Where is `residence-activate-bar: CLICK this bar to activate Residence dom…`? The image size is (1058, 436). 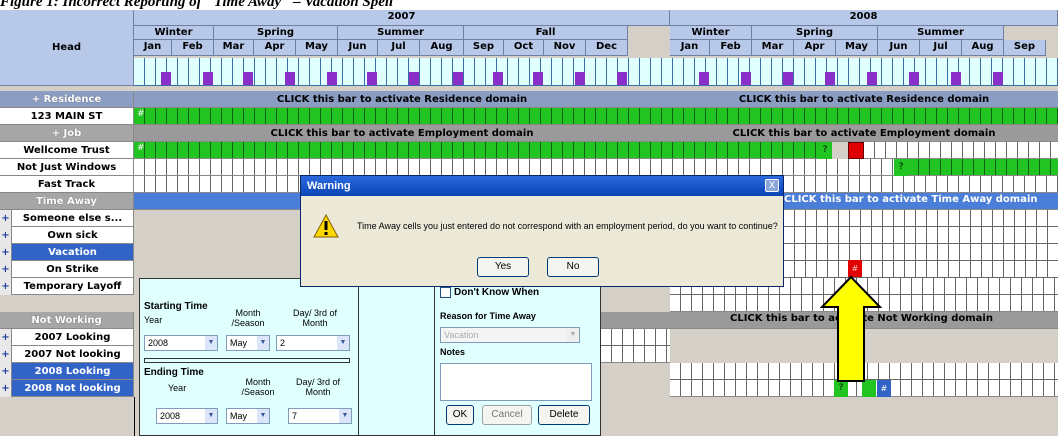 residence-activate-bar: CLICK this bar to activate Residence dom… is located at coordinates (402, 99).